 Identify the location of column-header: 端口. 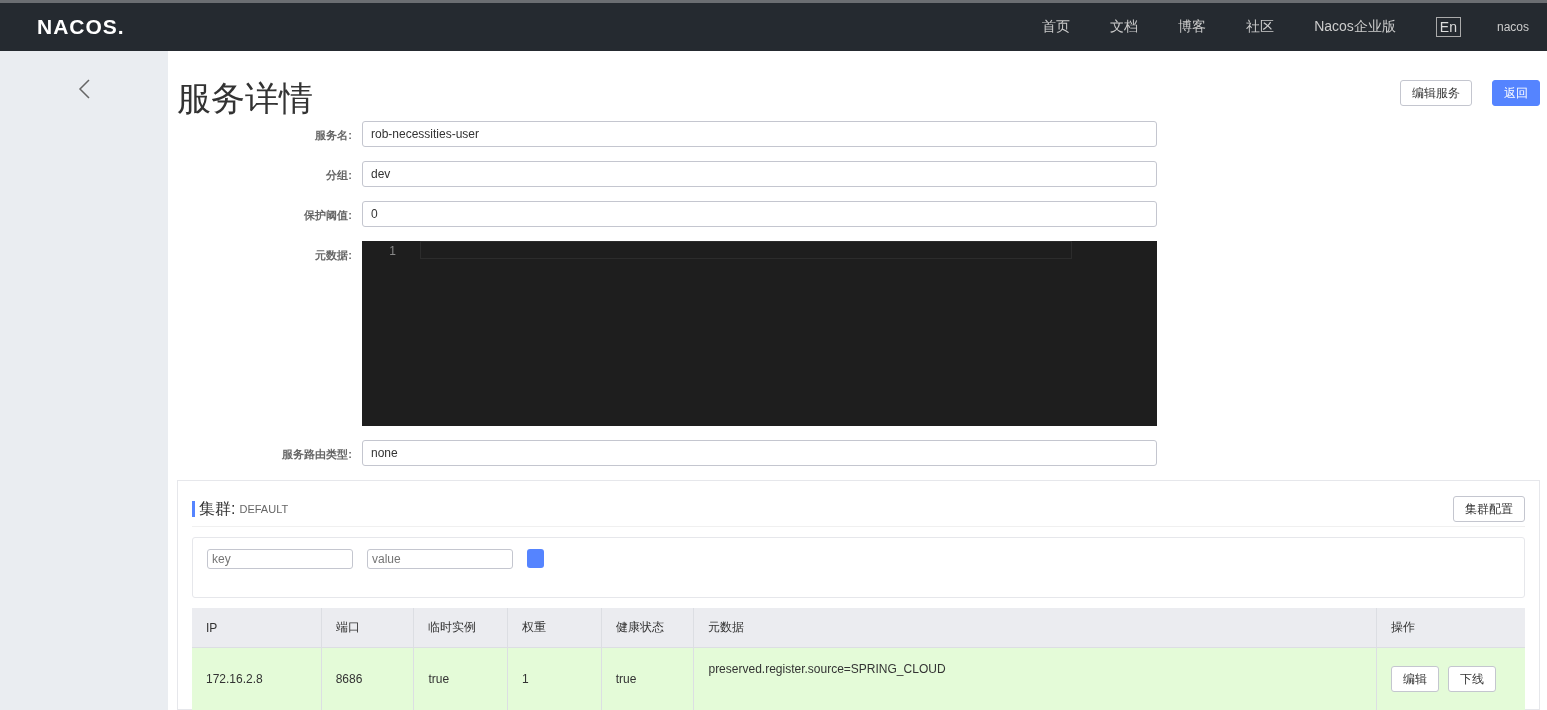
(367, 628).